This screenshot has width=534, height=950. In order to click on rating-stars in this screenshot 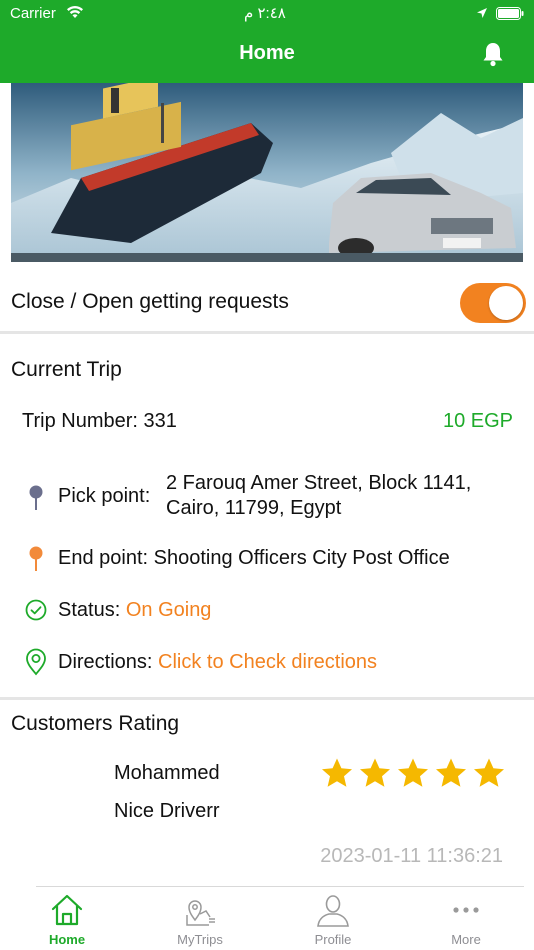, I will do `click(413, 774)`.